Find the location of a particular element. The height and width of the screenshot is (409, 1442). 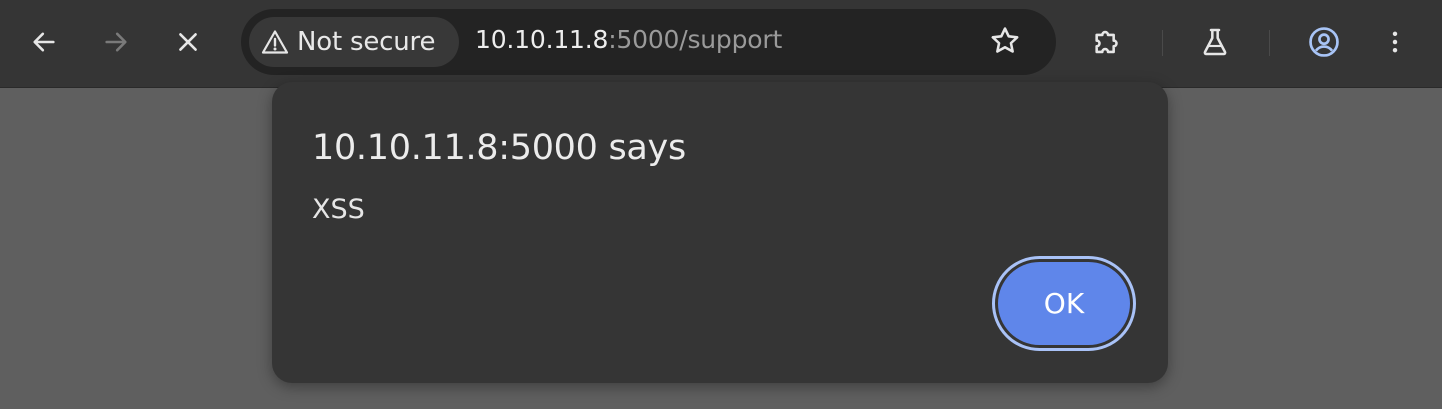

address-bar: Not secure 10.10.11.8:5000/support is located at coordinates (648, 42).